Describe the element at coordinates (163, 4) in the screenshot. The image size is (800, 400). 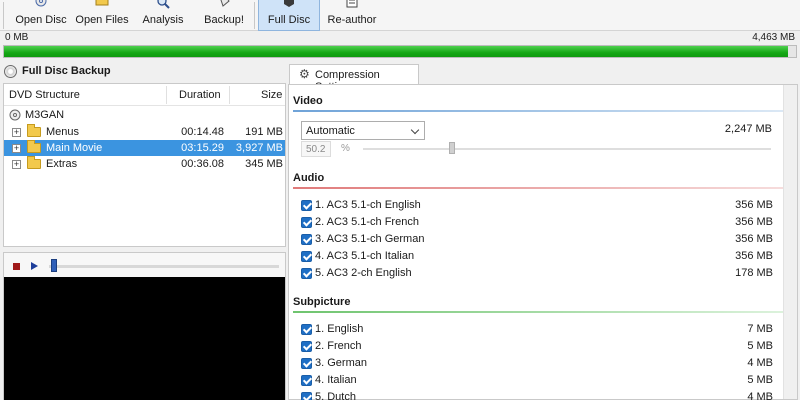
I see `magnifier-icon` at that location.